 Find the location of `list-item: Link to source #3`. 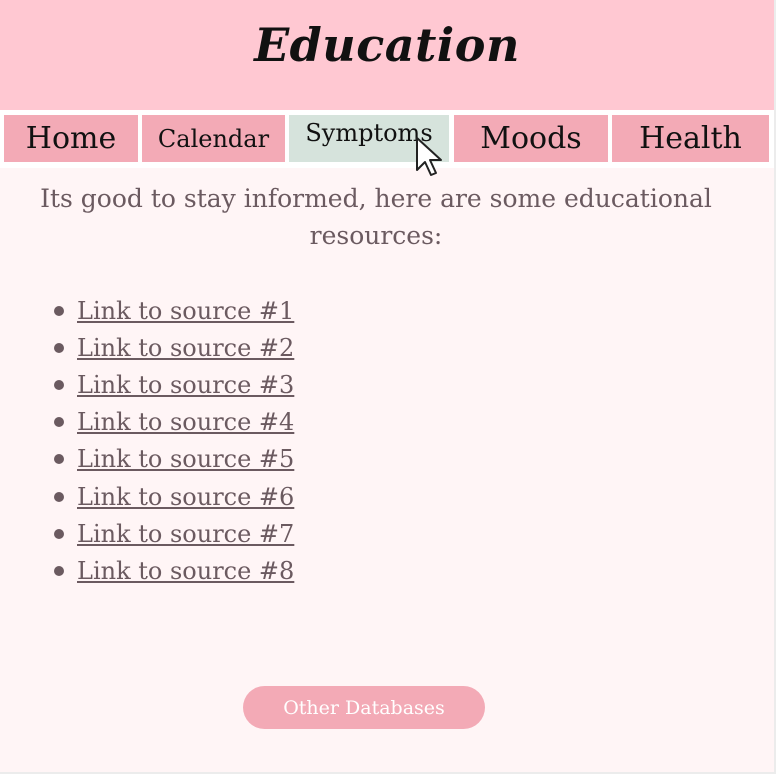

list-item: Link to source #3 is located at coordinates (172, 384).